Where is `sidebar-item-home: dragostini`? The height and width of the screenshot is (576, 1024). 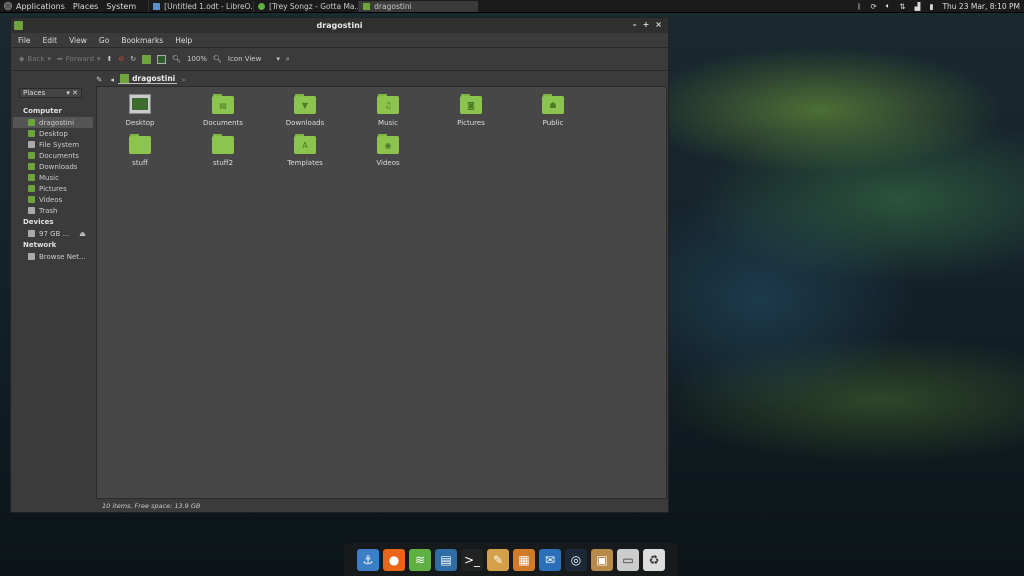
sidebar-item-home: dragostini is located at coordinates (53, 122).